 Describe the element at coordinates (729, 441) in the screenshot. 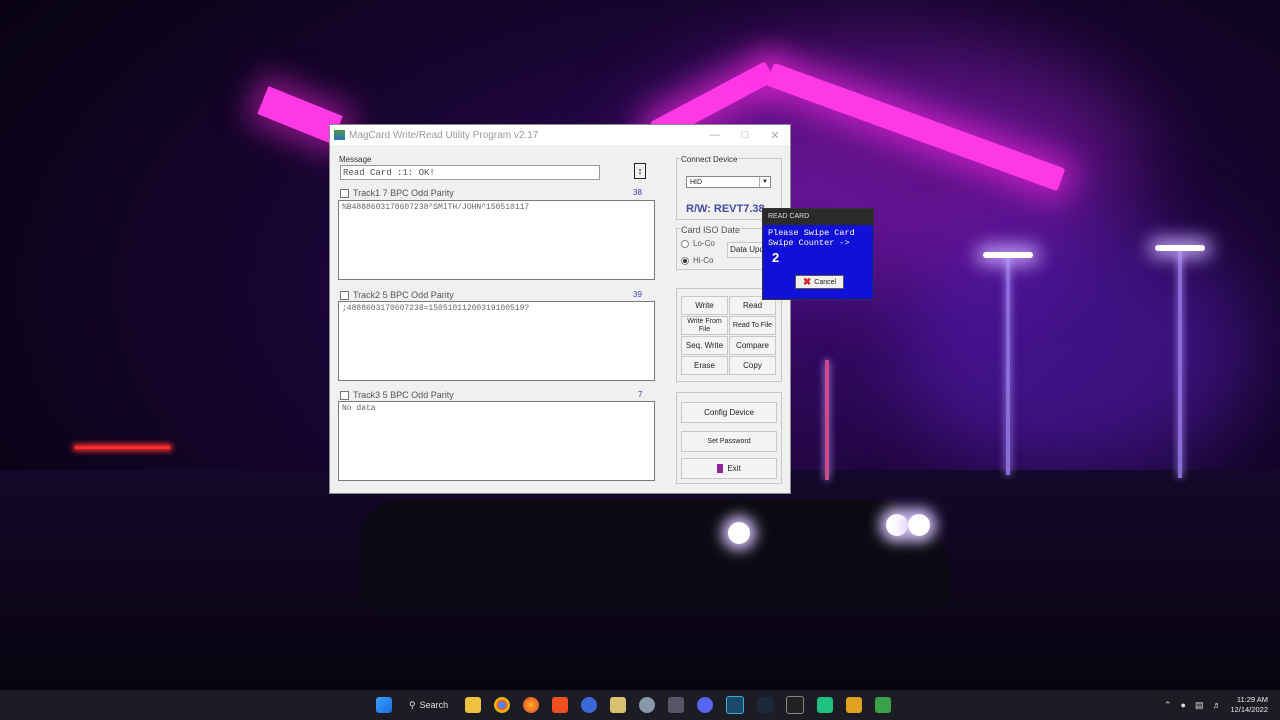

I see `set-password-button: Set Password` at that location.